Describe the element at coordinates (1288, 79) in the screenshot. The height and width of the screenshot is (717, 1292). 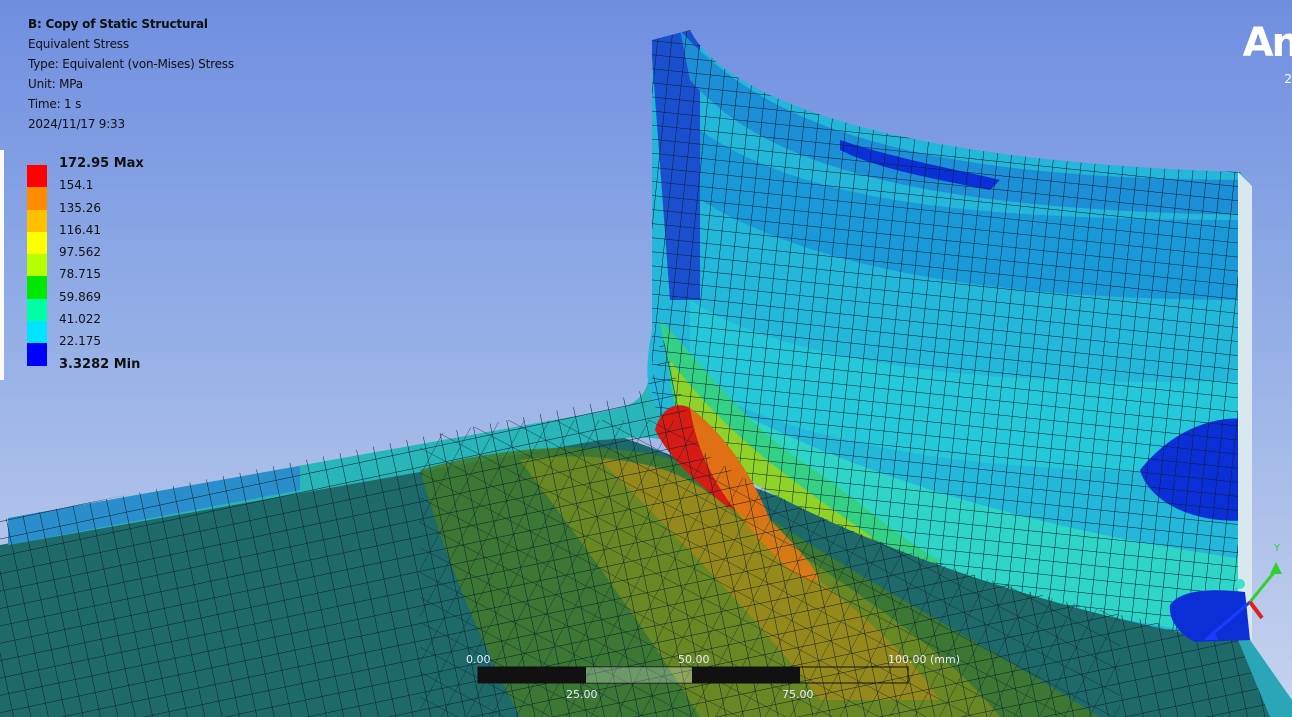
I see `ansys-version-label: 2` at that location.